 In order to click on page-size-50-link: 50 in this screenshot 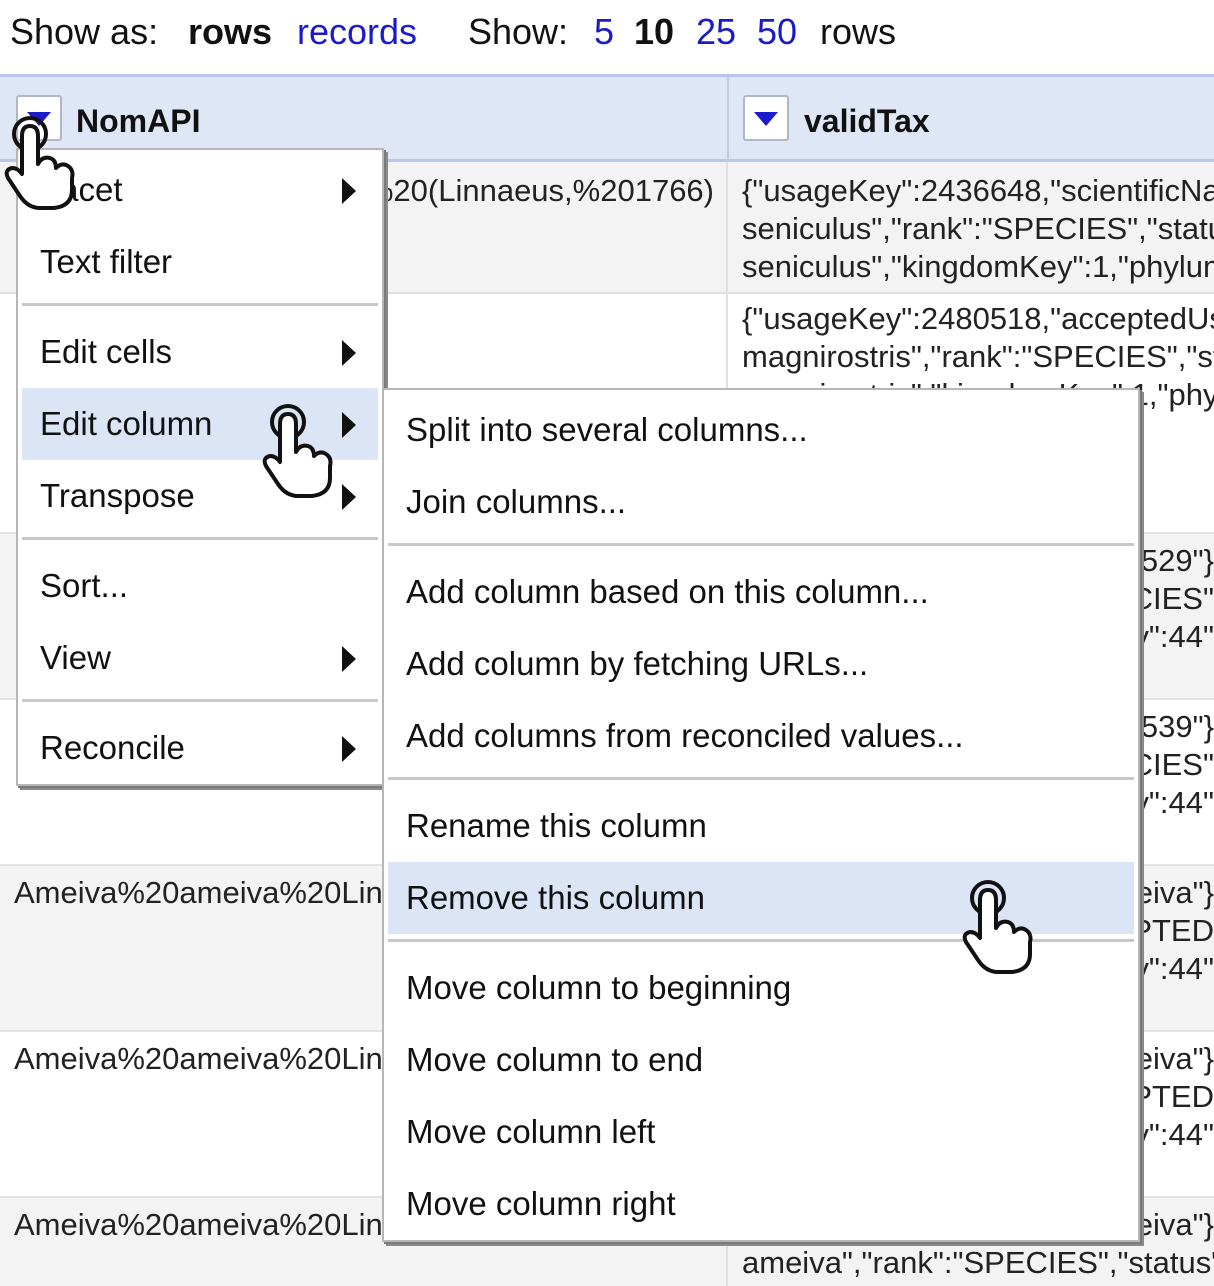, I will do `click(777, 32)`.